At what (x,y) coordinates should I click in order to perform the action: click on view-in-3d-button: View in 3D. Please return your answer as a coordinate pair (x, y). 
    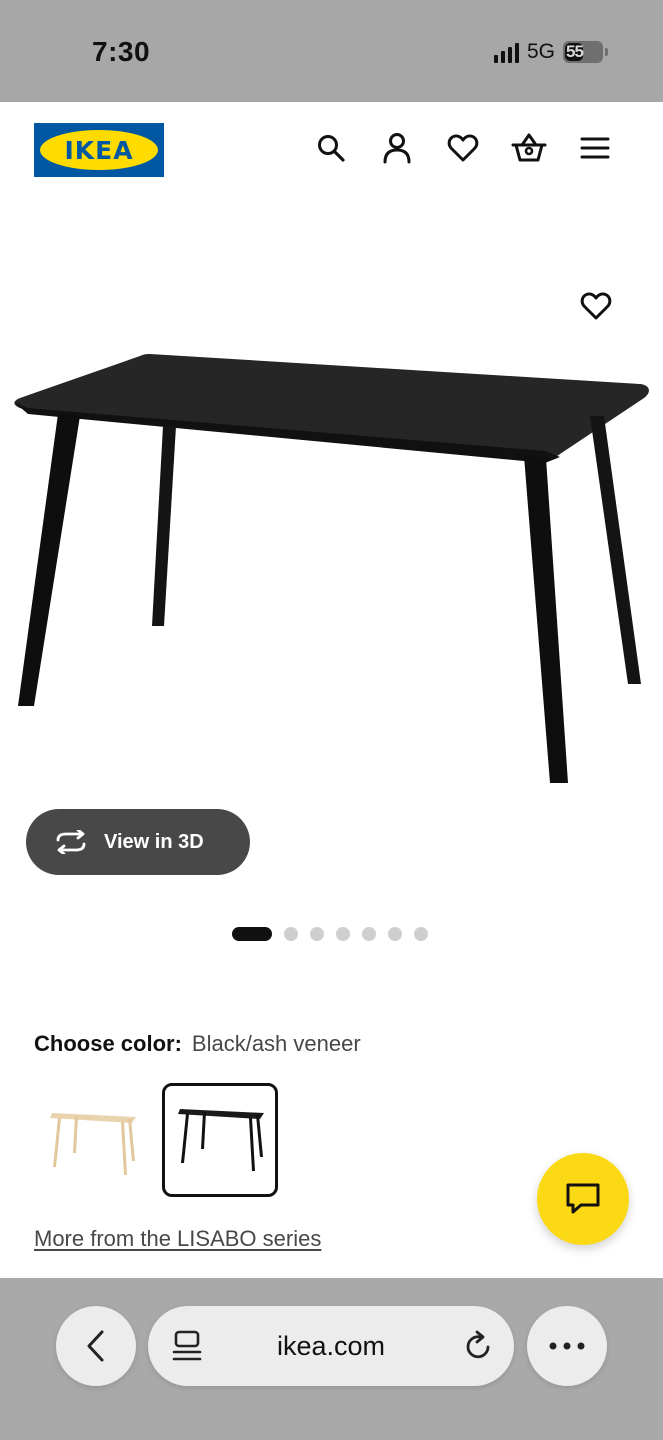
    Looking at the image, I should click on (138, 842).